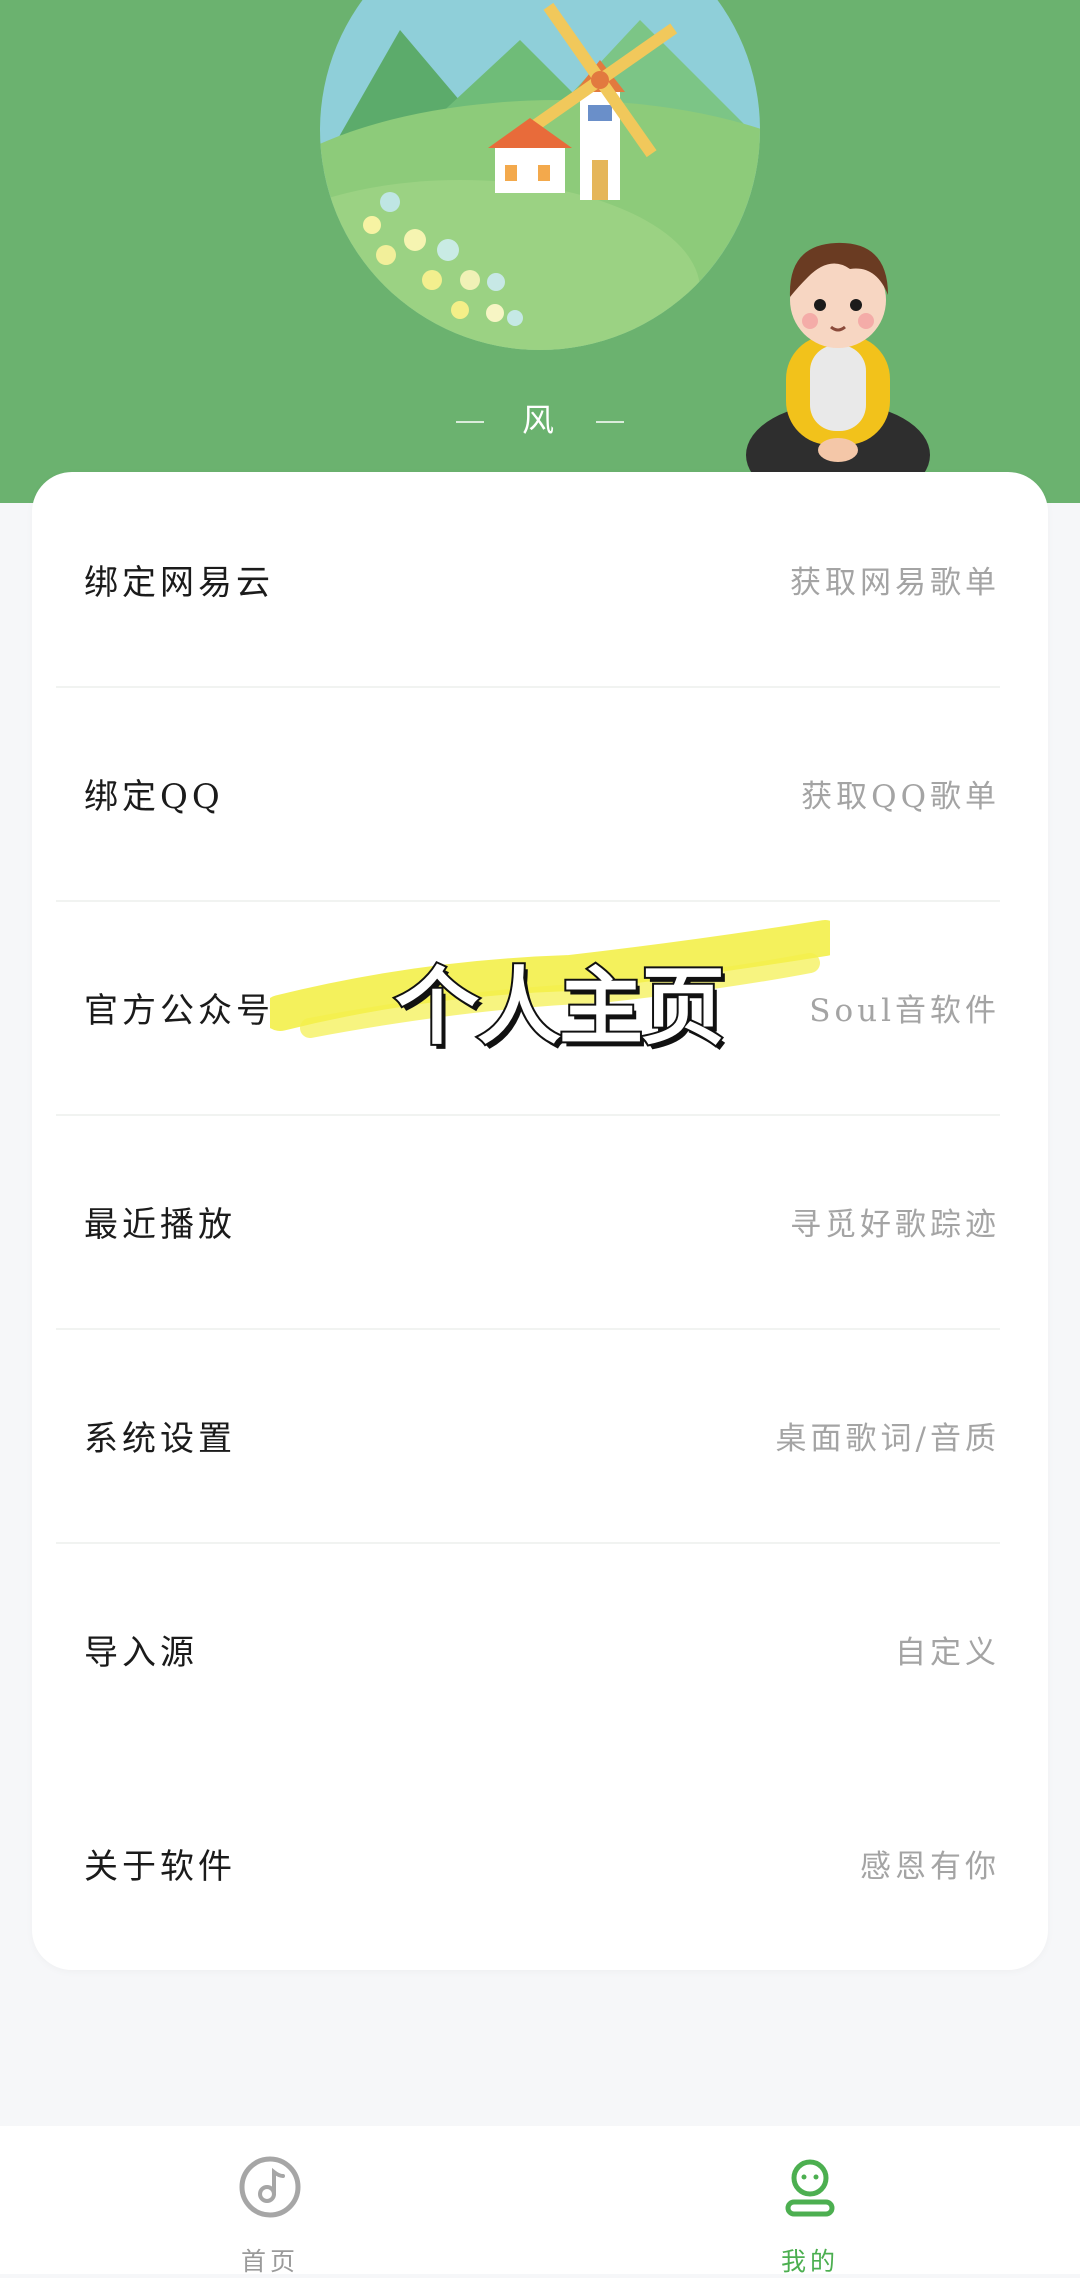 This screenshot has width=1080, height=2278. I want to click on tab-mine-label: 我的, so click(809, 2261).